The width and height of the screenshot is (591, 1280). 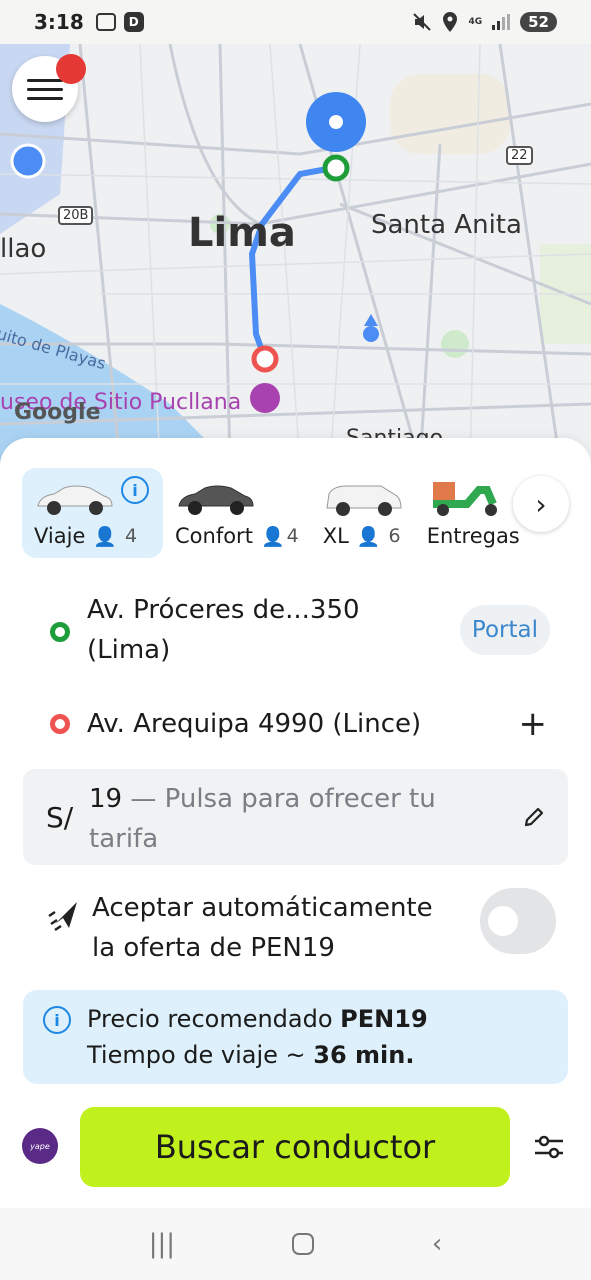 I want to click on auto-accept-line1: Aceptar automáticamente, so click(x=262, y=908).